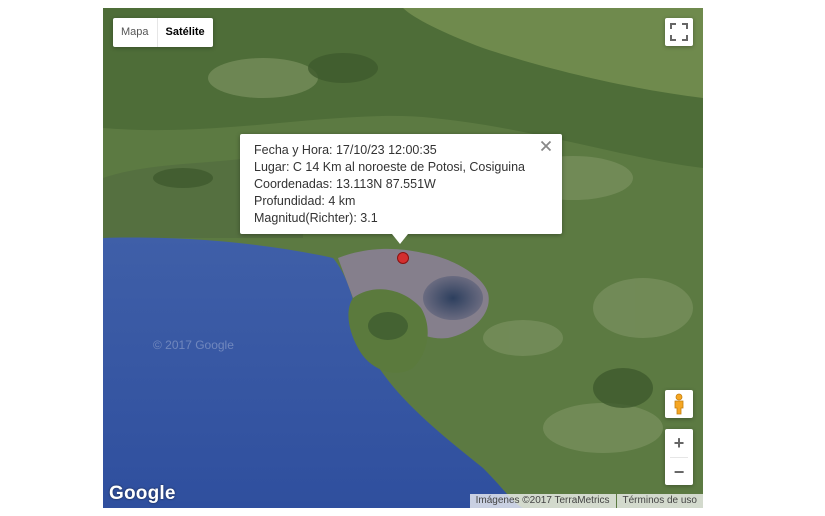  I want to click on info-datetime: Fecha y Hora: 17/10/23 12:00:35, so click(345, 150).